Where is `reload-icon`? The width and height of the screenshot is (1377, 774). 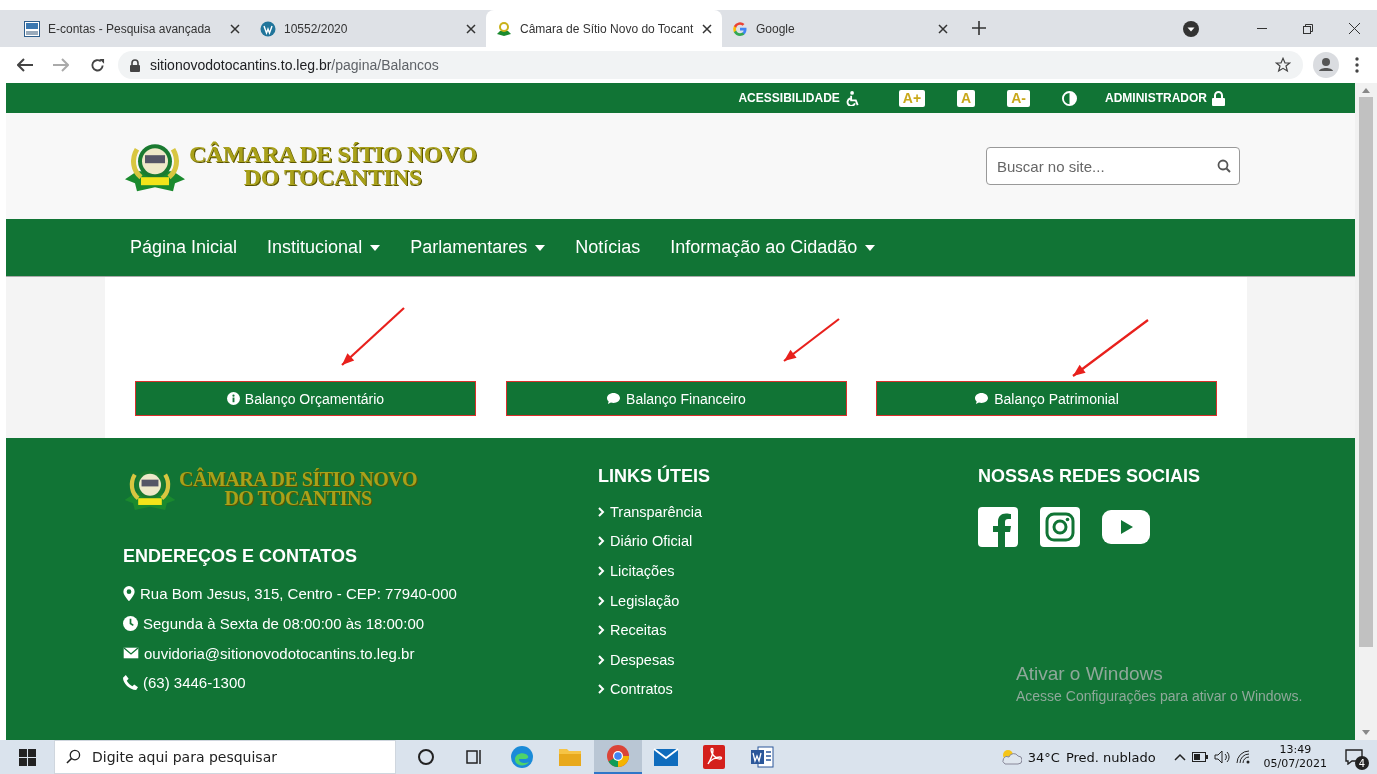 reload-icon is located at coordinates (97, 65).